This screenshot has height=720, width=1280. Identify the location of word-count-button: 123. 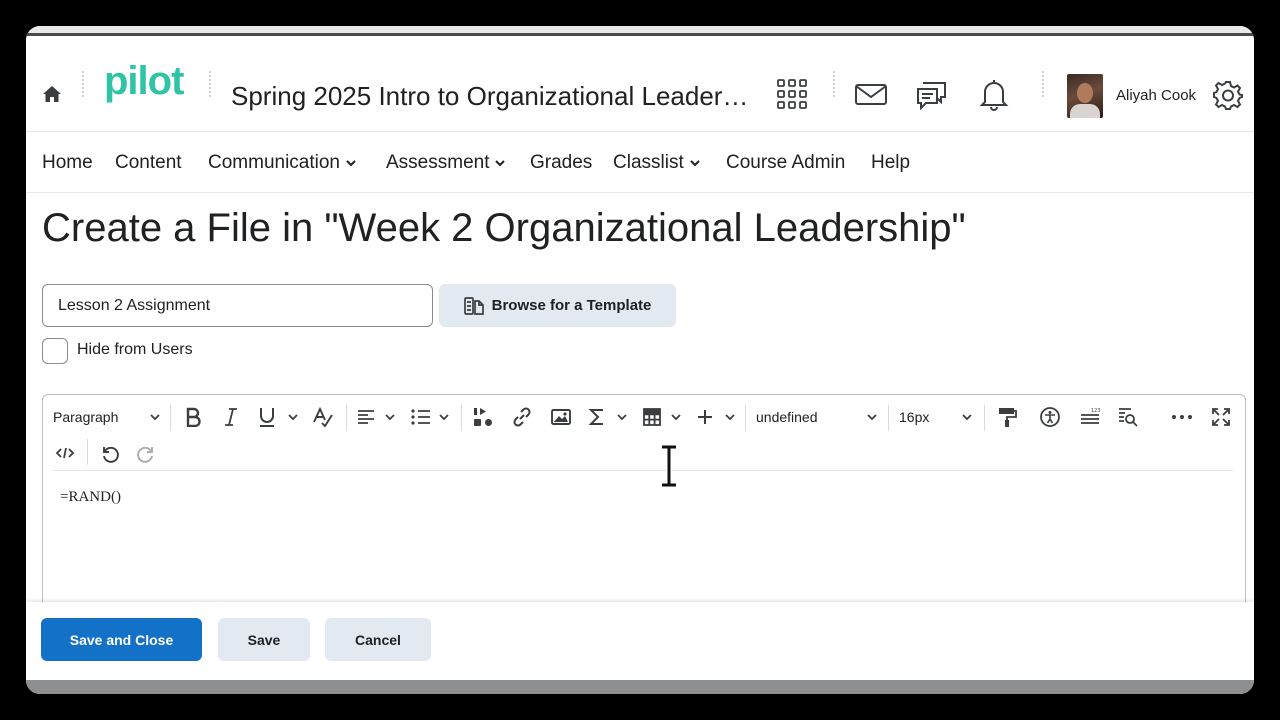
(1090, 417).